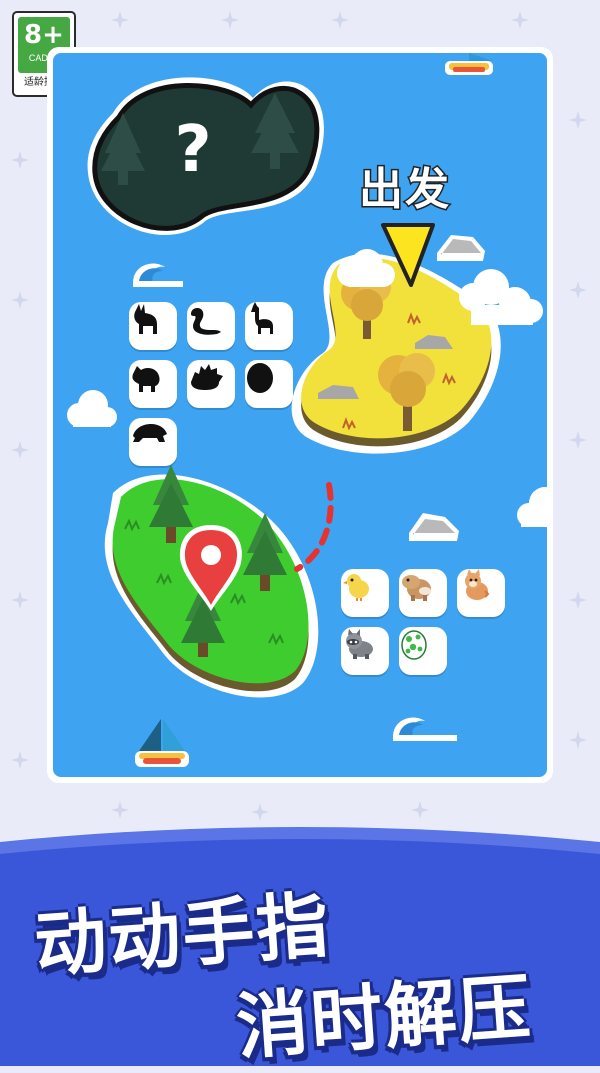 The image size is (600, 1073). I want to click on turtle-silhouette-icon, so click(150, 433).